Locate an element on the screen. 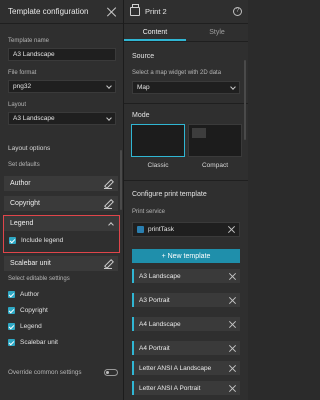 The height and width of the screenshot is (400, 320). template-row: Letter ANSI A Portrait is located at coordinates (186, 388).